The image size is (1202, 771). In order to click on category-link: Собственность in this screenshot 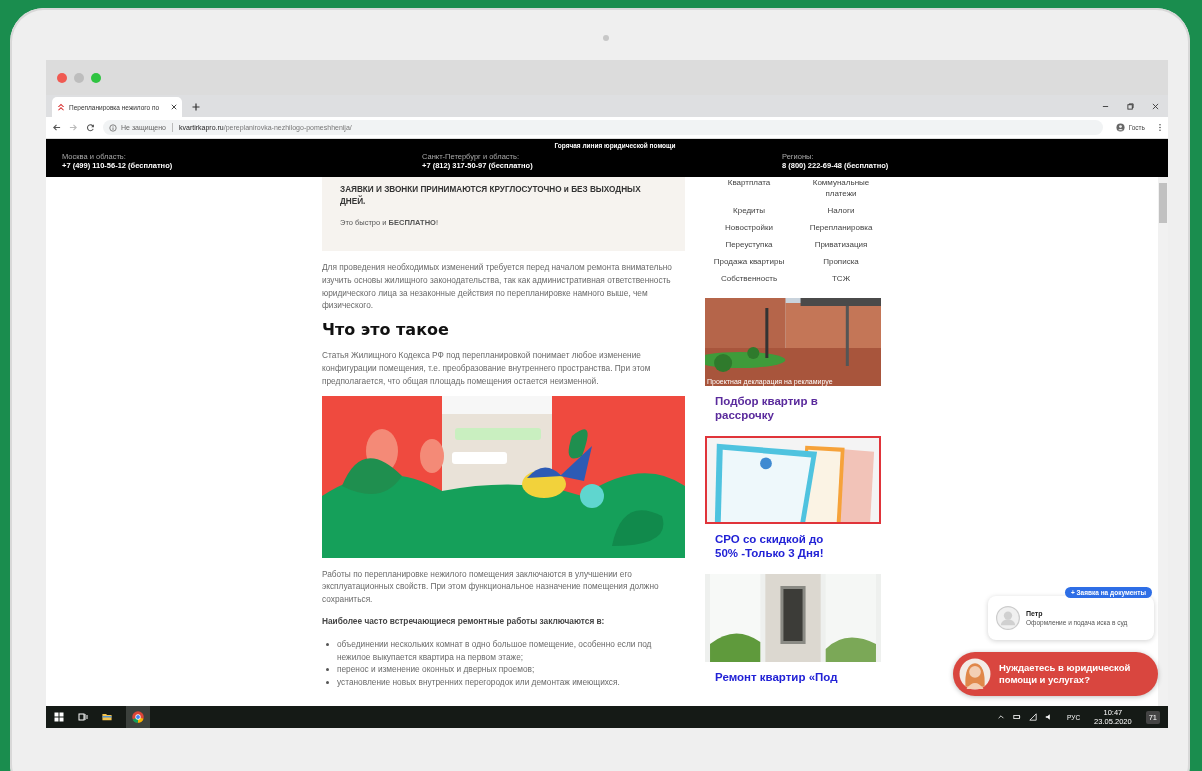, I will do `click(749, 278)`.